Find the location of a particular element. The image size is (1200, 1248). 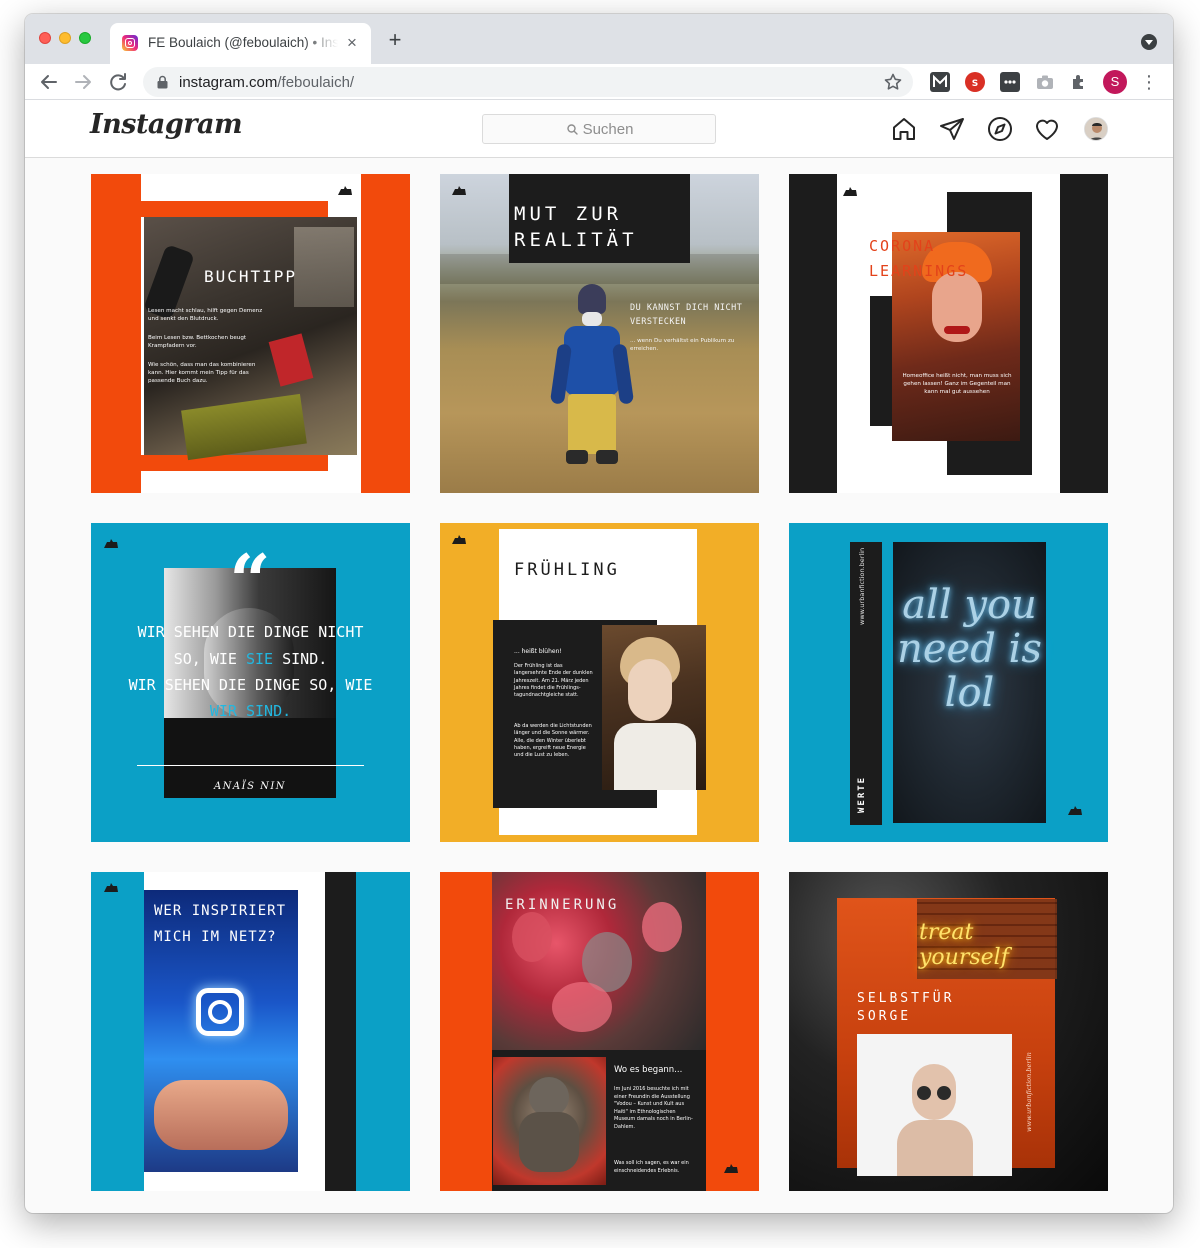

vodou-statue-photo is located at coordinates (549, 1121).